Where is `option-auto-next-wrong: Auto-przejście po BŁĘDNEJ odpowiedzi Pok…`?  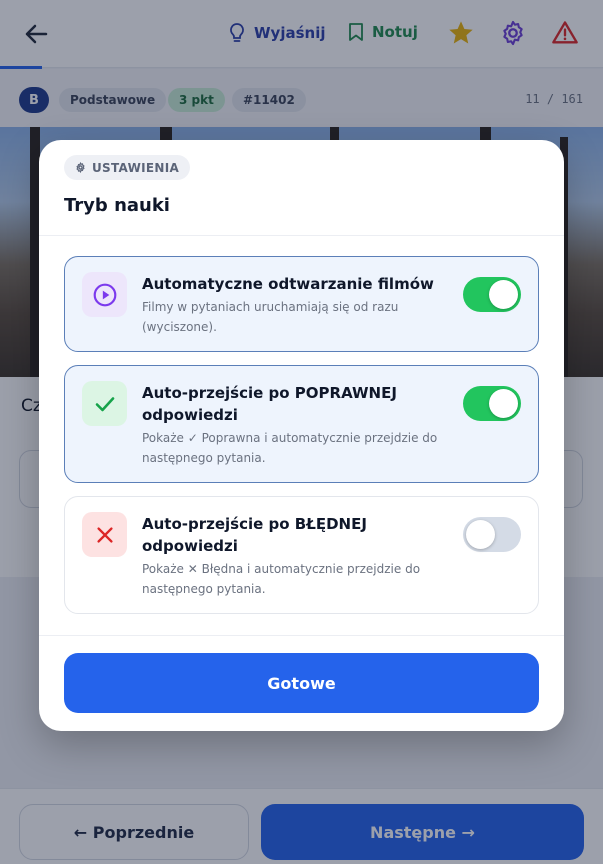 option-auto-next-wrong: Auto-przejście po BŁĘDNEJ odpowiedzi Pok… is located at coordinates (301, 555).